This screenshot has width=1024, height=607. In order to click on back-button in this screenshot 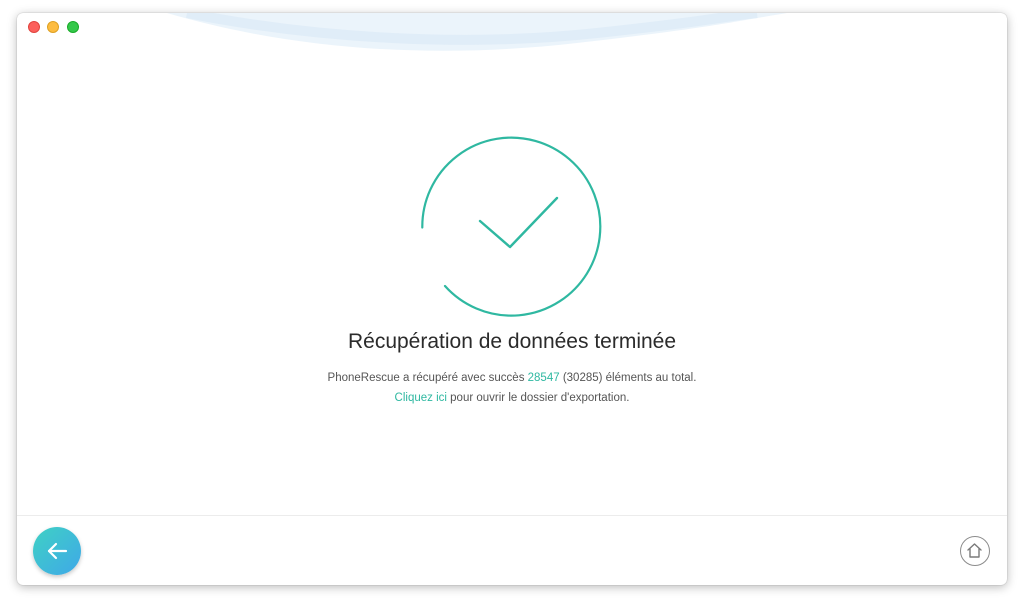, I will do `click(57, 551)`.